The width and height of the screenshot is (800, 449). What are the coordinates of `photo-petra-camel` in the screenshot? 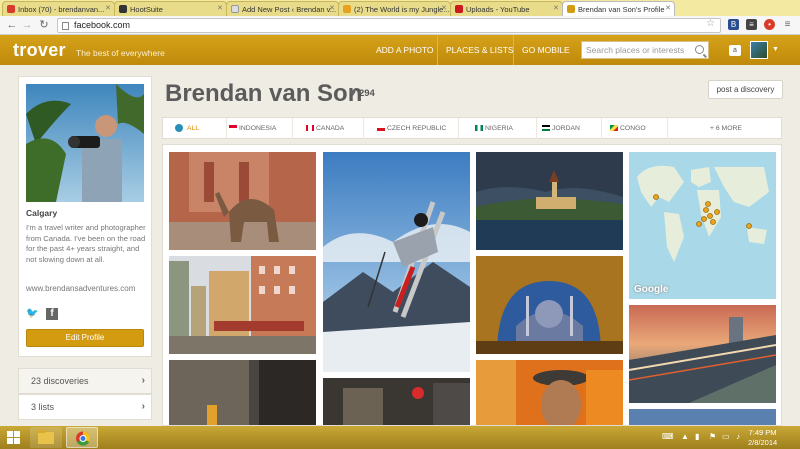 It's located at (242, 201).